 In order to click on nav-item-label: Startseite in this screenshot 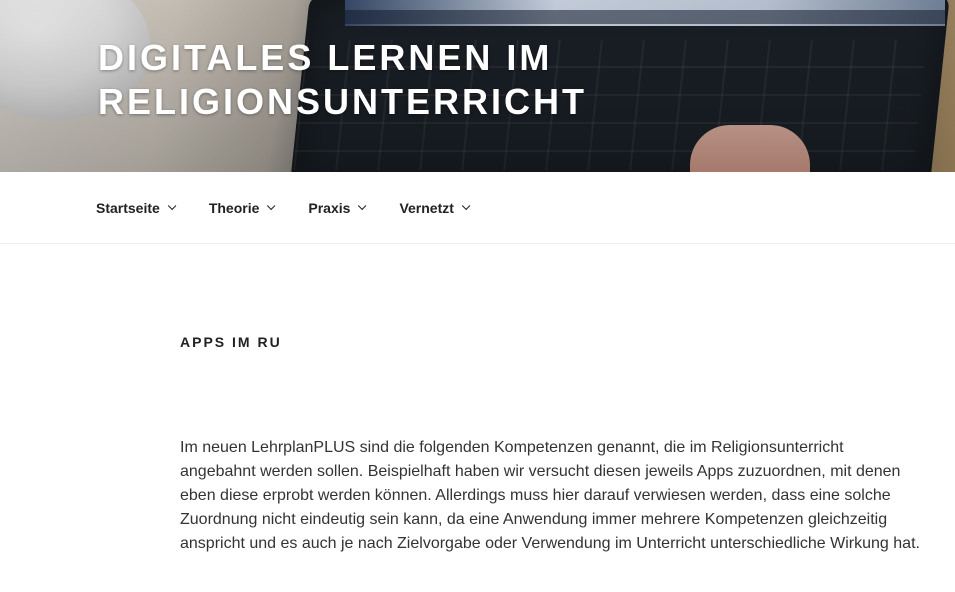, I will do `click(128, 208)`.